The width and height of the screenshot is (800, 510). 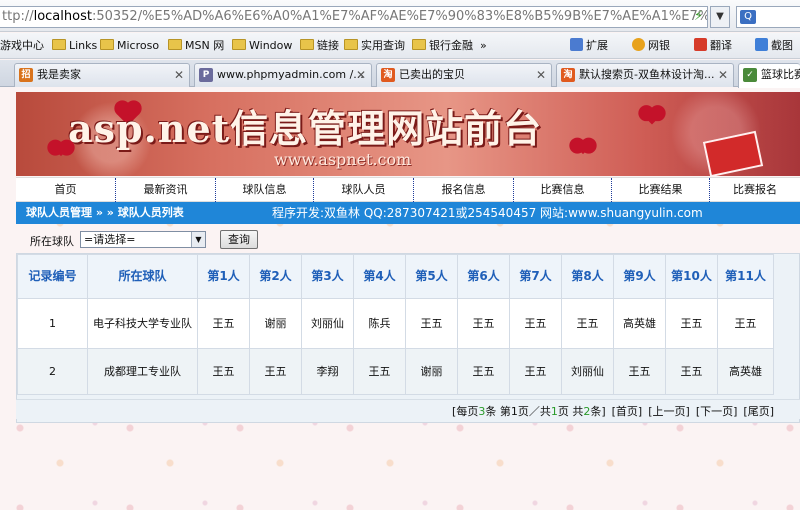 I want to click on translate-icon, so click(x=700, y=44).